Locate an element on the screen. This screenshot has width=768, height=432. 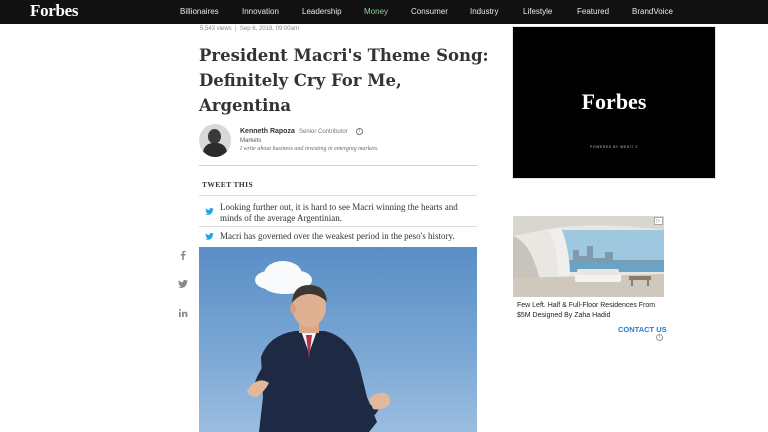
nav-item-consumer: Consumer is located at coordinates (429, 11).